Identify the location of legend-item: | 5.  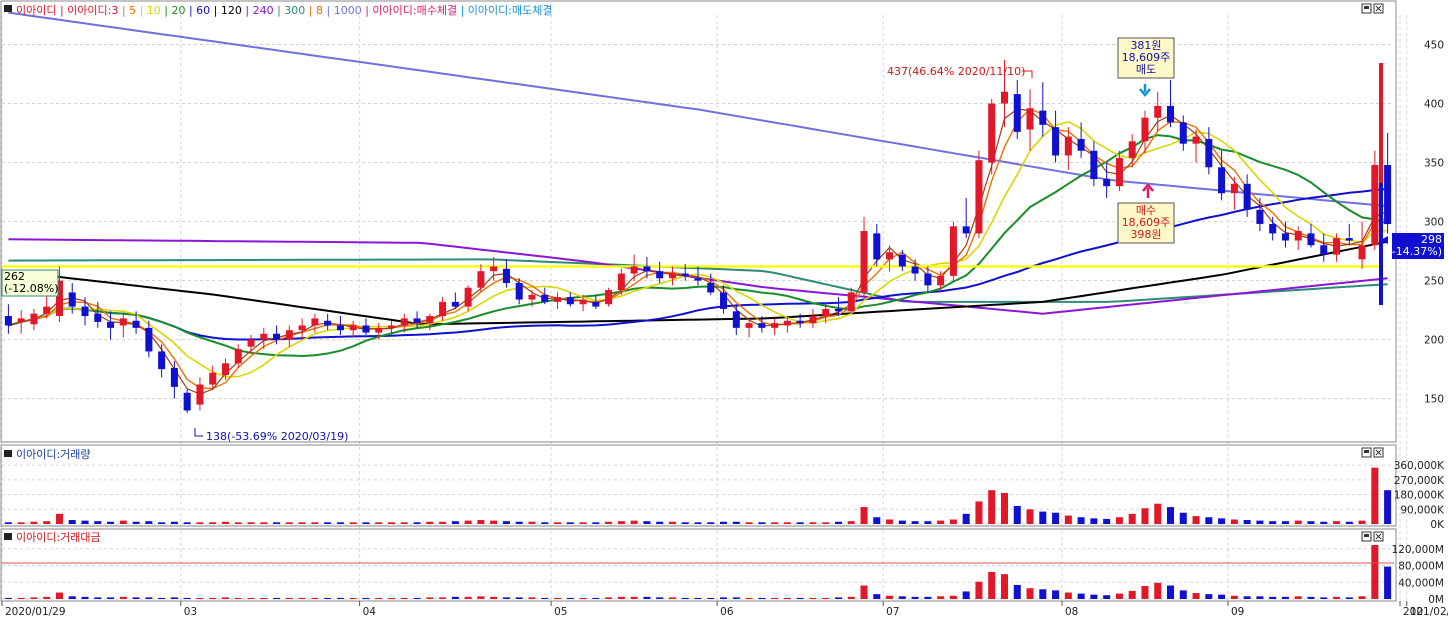
(127, 10).